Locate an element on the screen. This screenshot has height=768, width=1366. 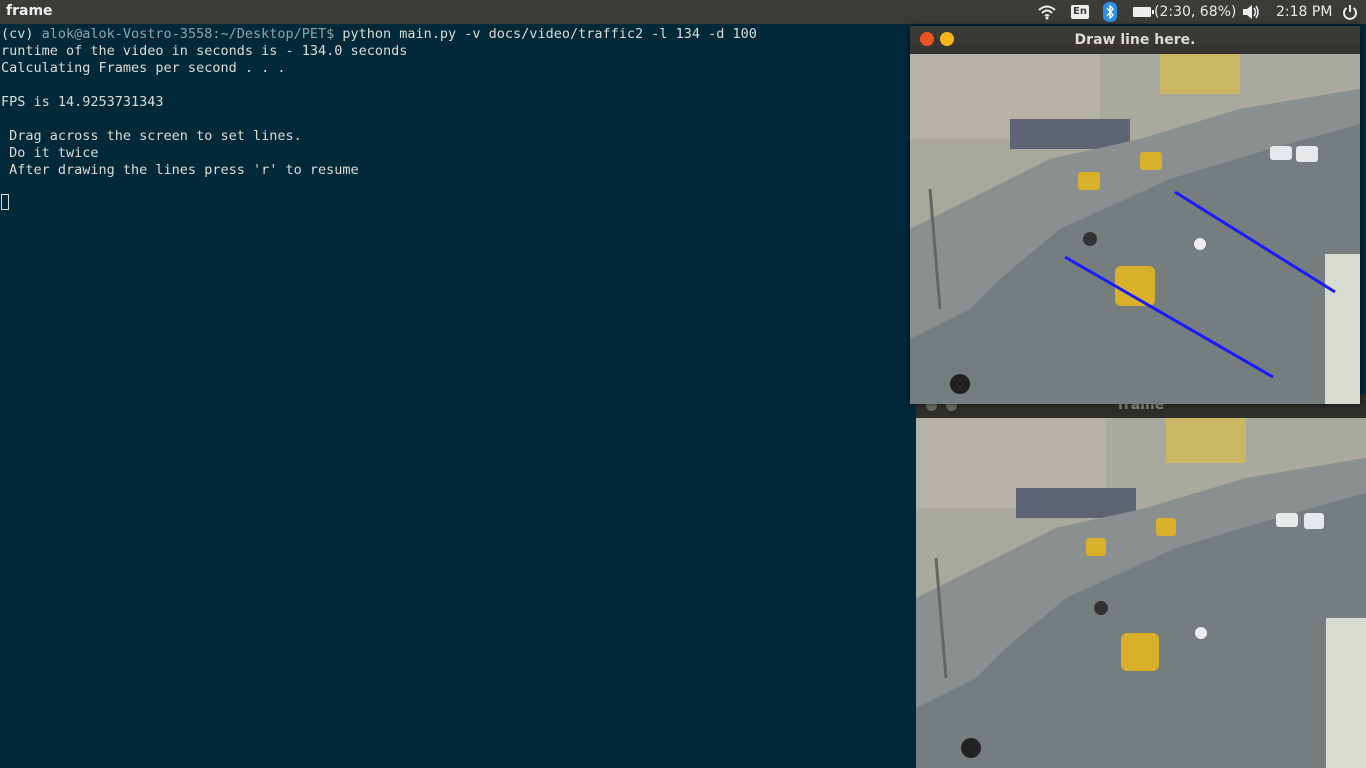
clock: 2:18 PM is located at coordinates (1304, 12).